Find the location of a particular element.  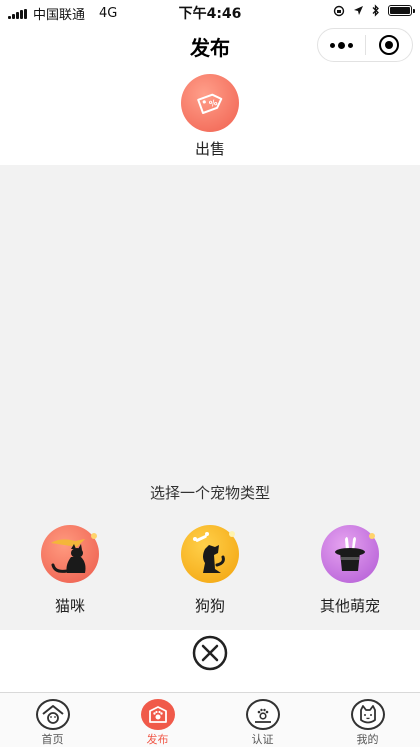

exit-mini-program-button is located at coordinates (389, 45).